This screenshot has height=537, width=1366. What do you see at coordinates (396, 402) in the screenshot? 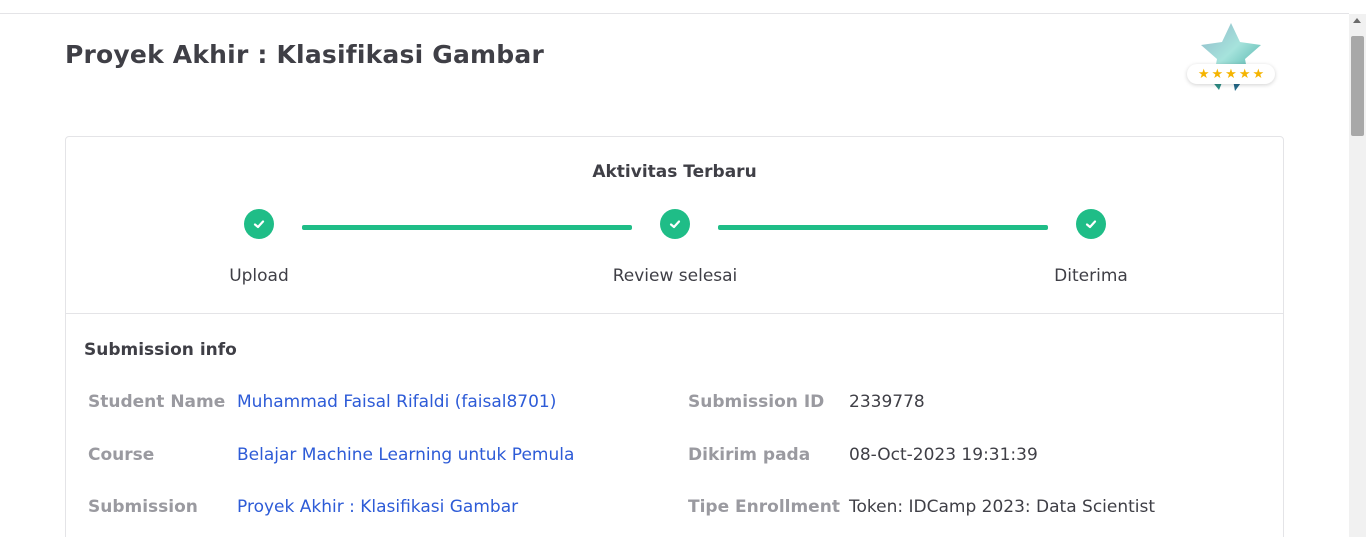
I see `student-name-link: Muhammad Faisal Rifaldi (faisal8701)` at bounding box center [396, 402].